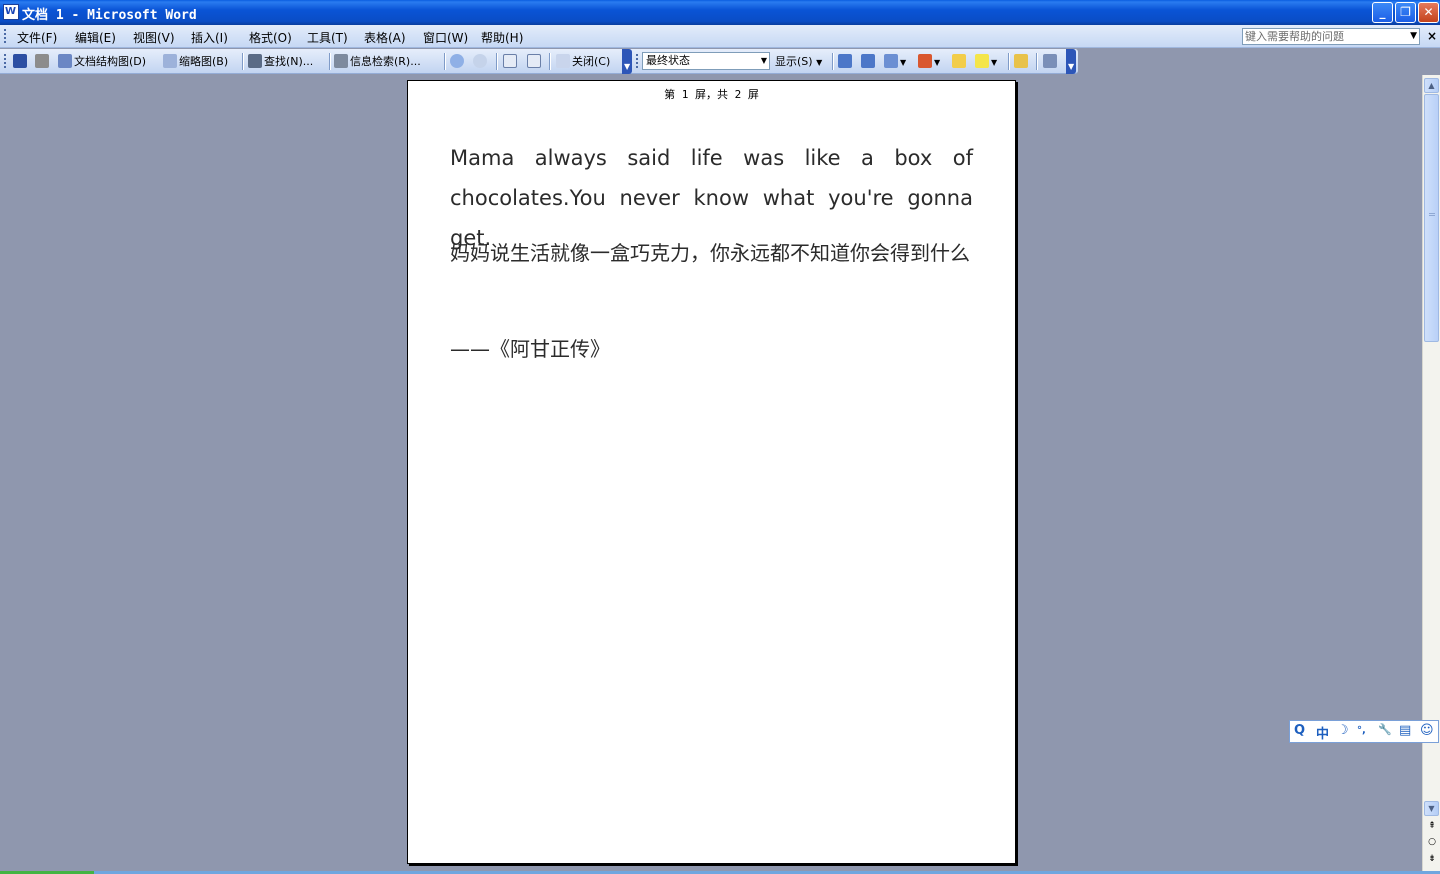  I want to click on menu-edit: 编辑(E), so click(95, 37).